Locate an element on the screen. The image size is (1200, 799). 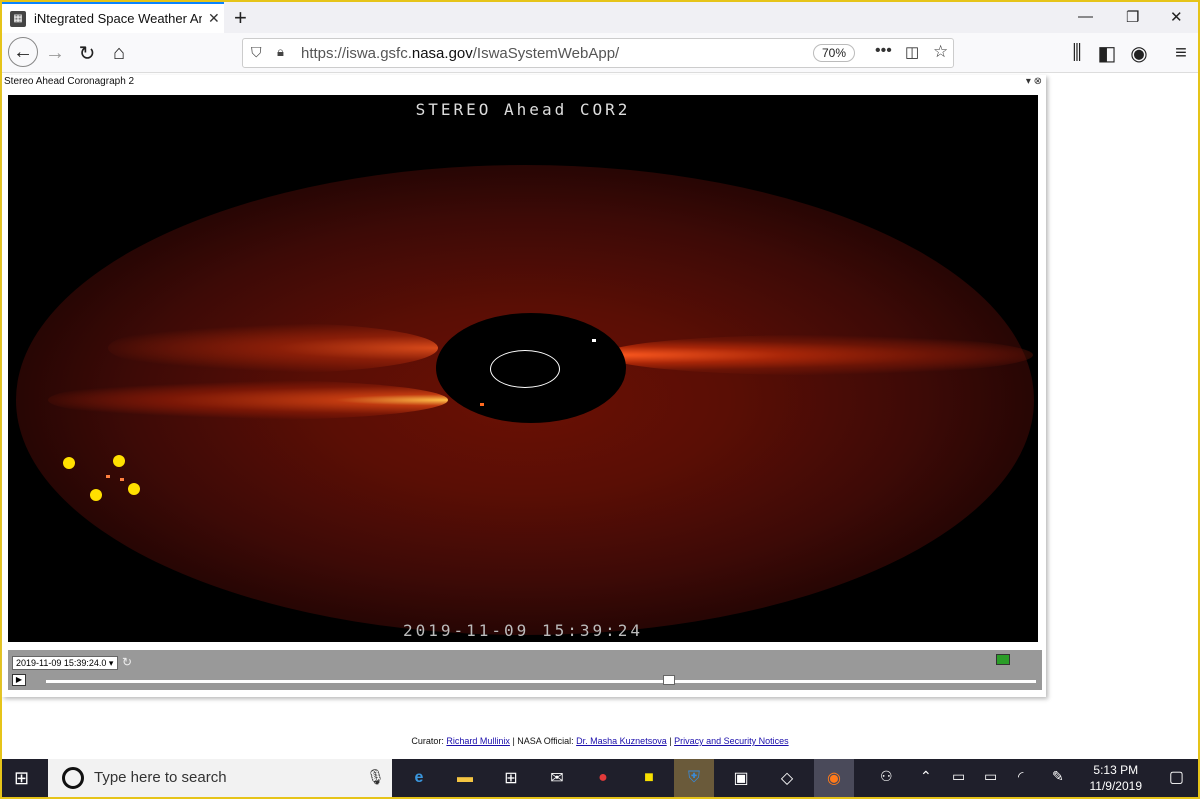
sun-outline is located at coordinates (525, 369).